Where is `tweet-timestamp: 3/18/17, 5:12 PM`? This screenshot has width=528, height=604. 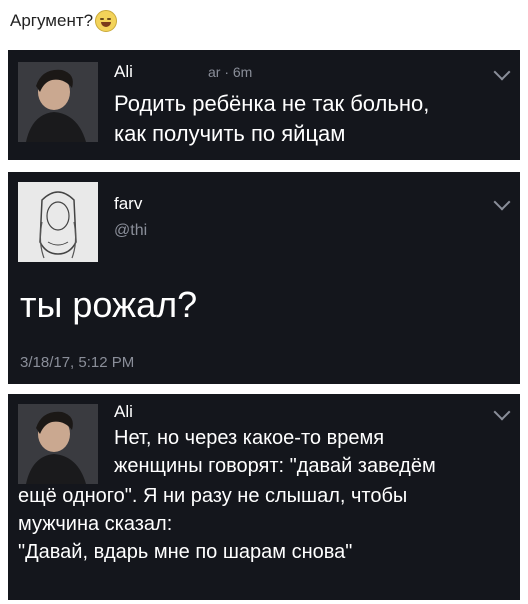
tweet-timestamp: 3/18/17, 5:12 PM is located at coordinates (77, 362).